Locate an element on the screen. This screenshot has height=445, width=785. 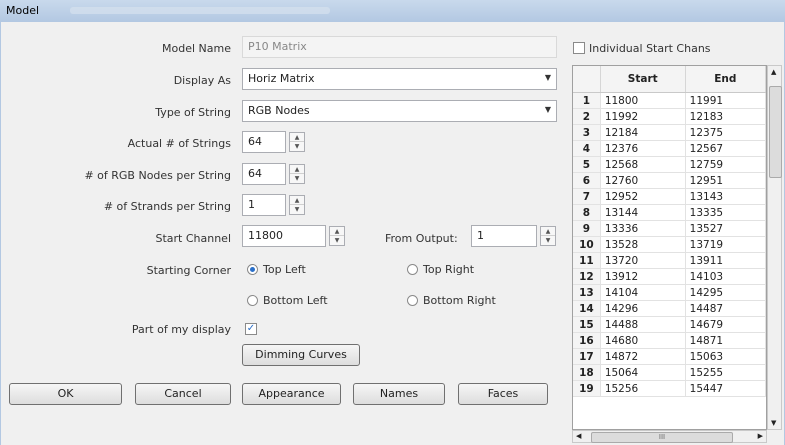
table-row: 5 12568 12759 is located at coordinates (669, 164).